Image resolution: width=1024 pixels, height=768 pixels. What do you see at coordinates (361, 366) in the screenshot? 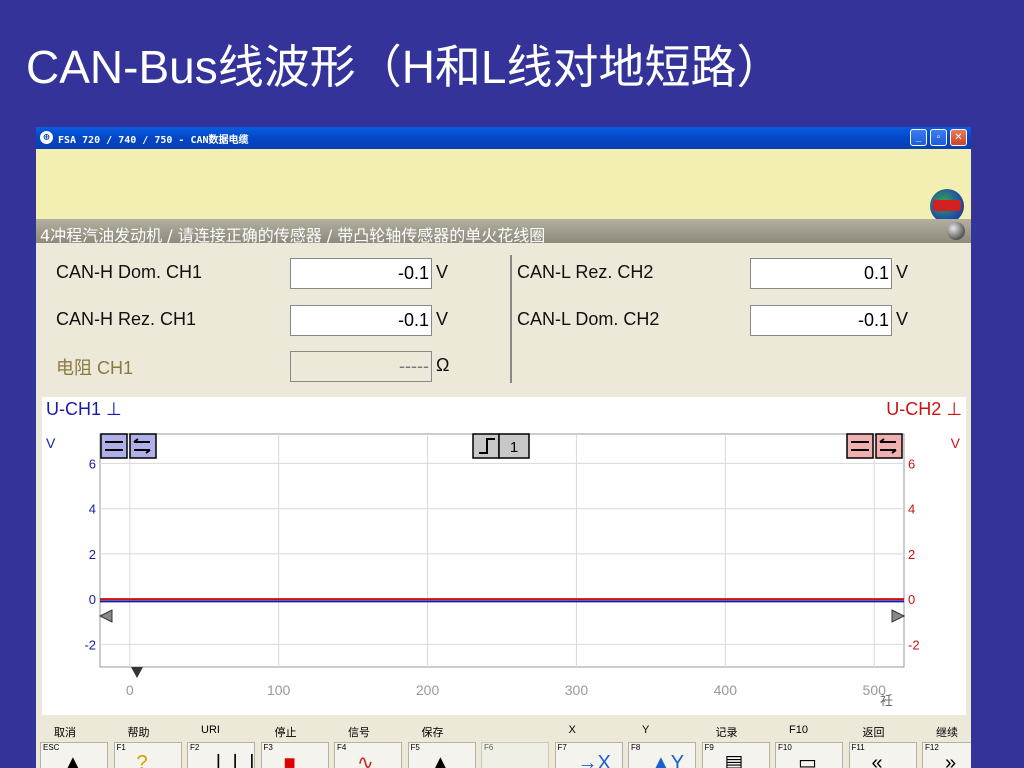
I see `measure-value-resistance: -----` at bounding box center [361, 366].